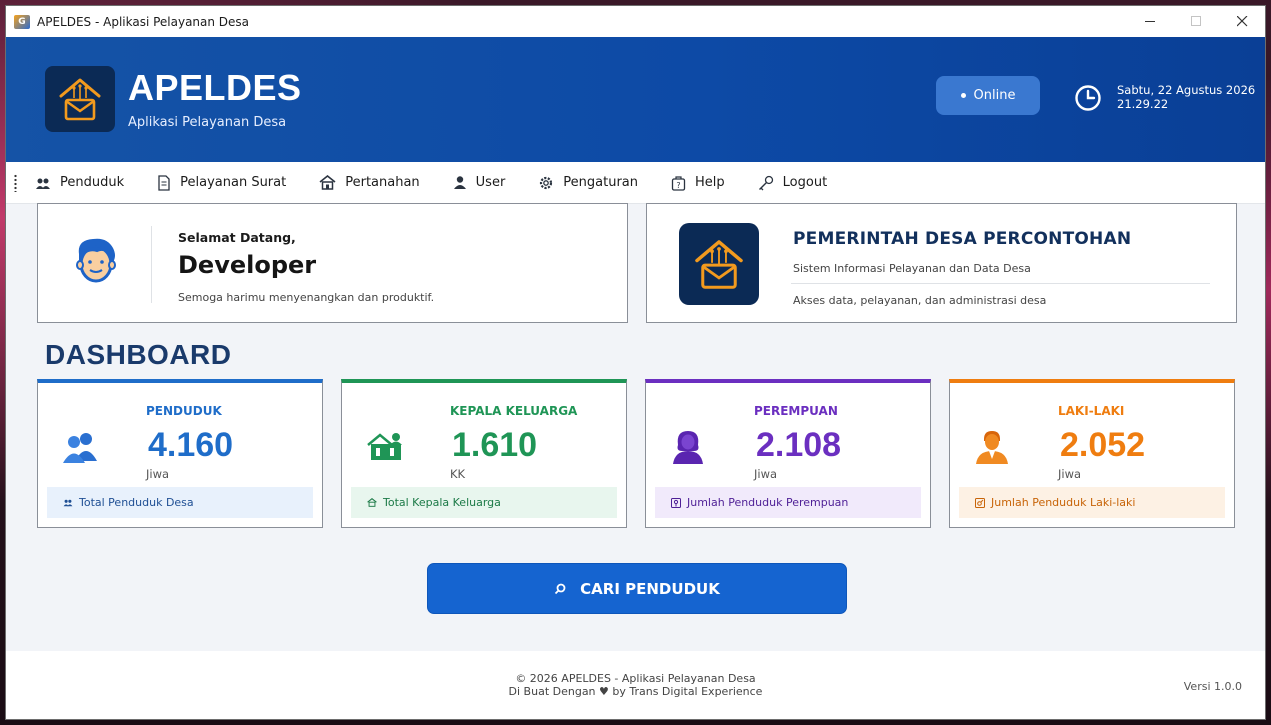 This screenshot has width=1271, height=725. Describe the element at coordinates (382, 182) in the screenshot. I see `menu-label: Pertanahan` at that location.